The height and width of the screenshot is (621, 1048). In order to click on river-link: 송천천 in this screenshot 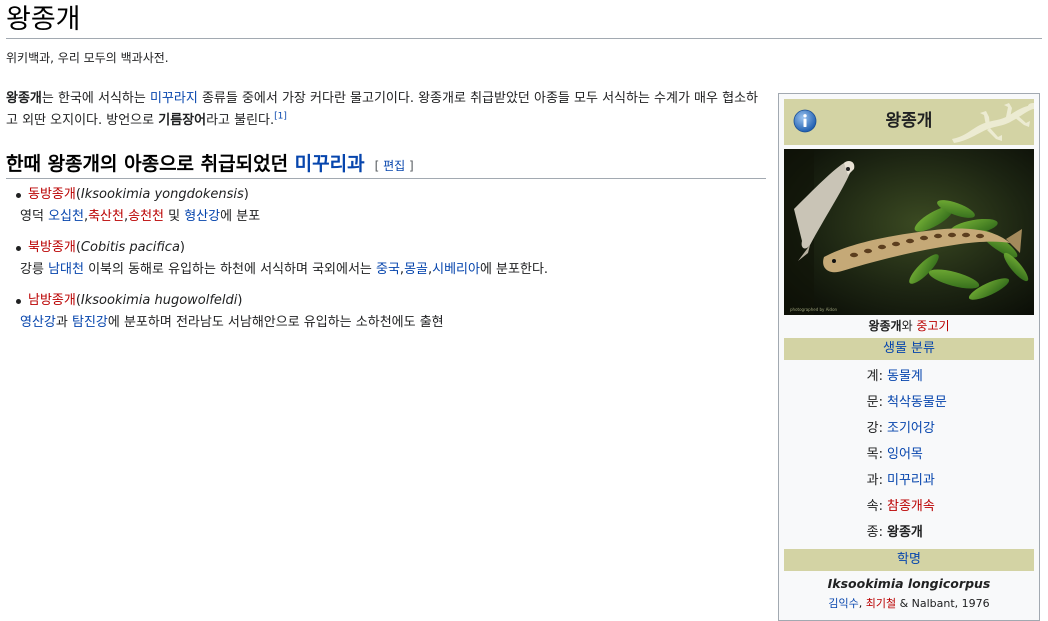, I will do `click(146, 216)`.